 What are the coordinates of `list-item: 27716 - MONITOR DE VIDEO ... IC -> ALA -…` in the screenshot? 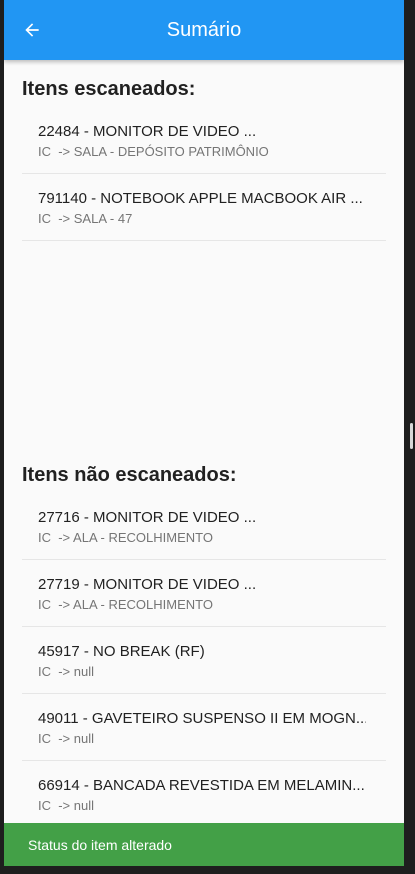 It's located at (204, 526).